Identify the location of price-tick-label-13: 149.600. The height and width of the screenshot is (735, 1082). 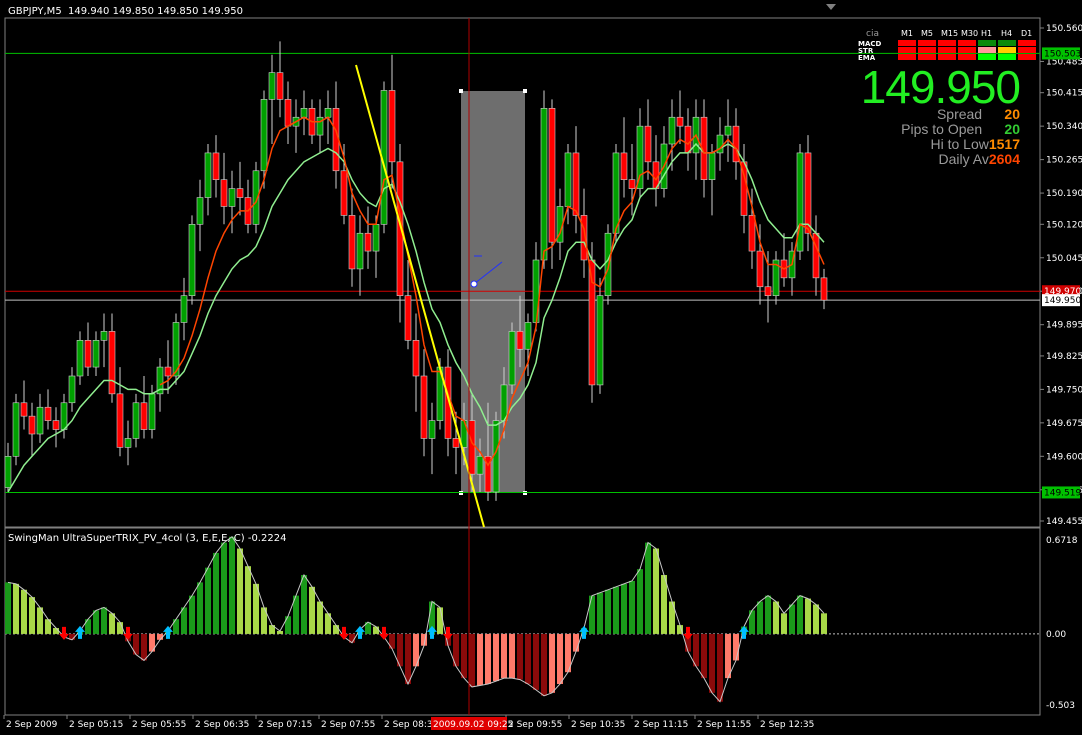
(1064, 457).